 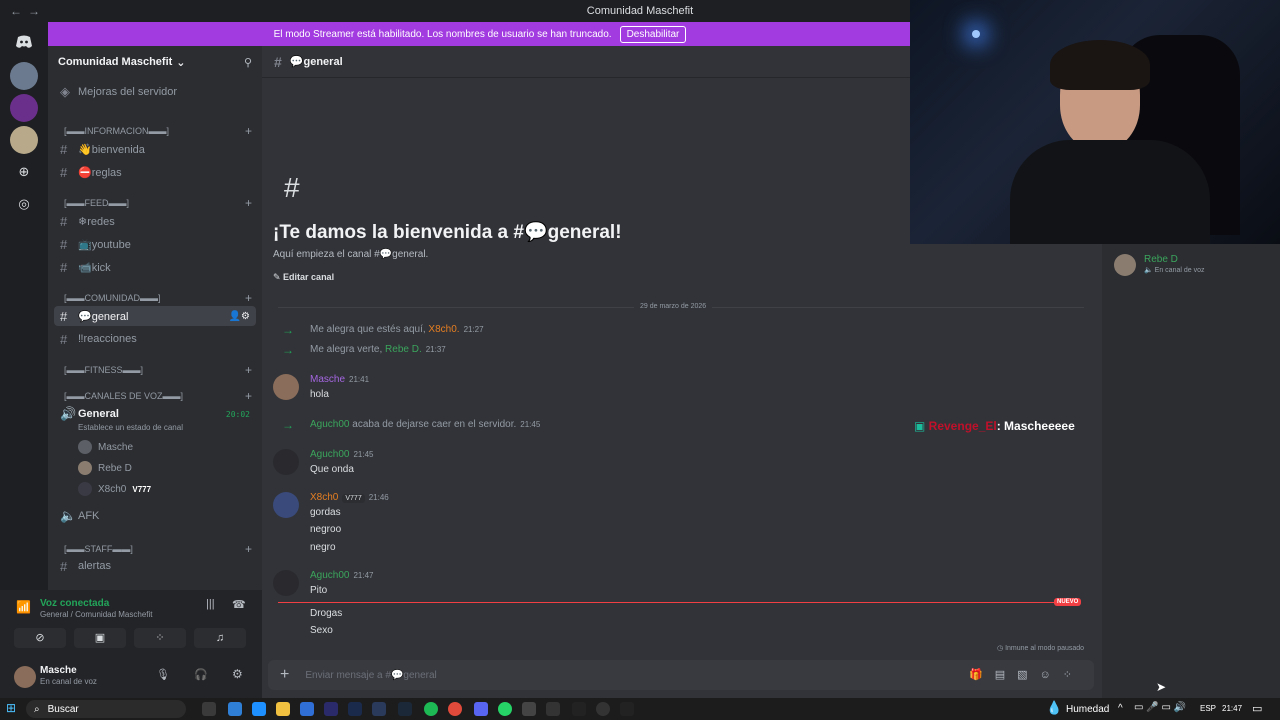 What do you see at coordinates (505, 709) in the screenshot?
I see `whatsapp-icon` at bounding box center [505, 709].